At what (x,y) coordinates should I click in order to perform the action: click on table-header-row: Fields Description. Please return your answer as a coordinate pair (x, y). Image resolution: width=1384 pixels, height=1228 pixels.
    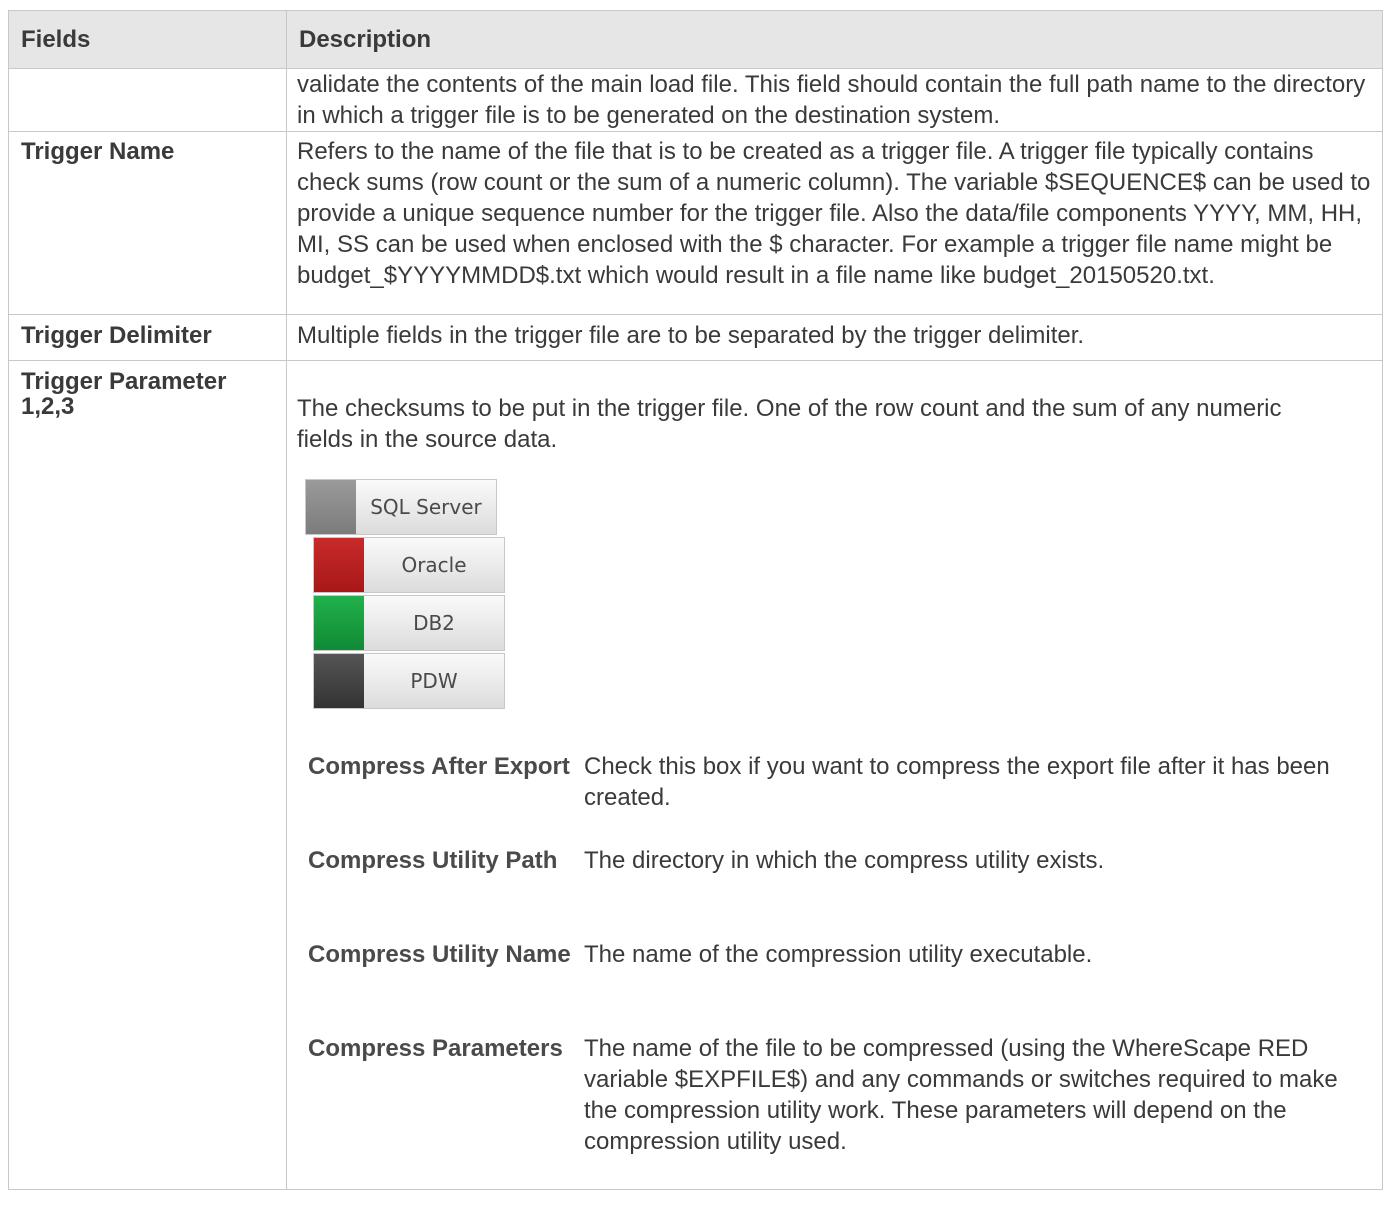
    Looking at the image, I should click on (695, 39).